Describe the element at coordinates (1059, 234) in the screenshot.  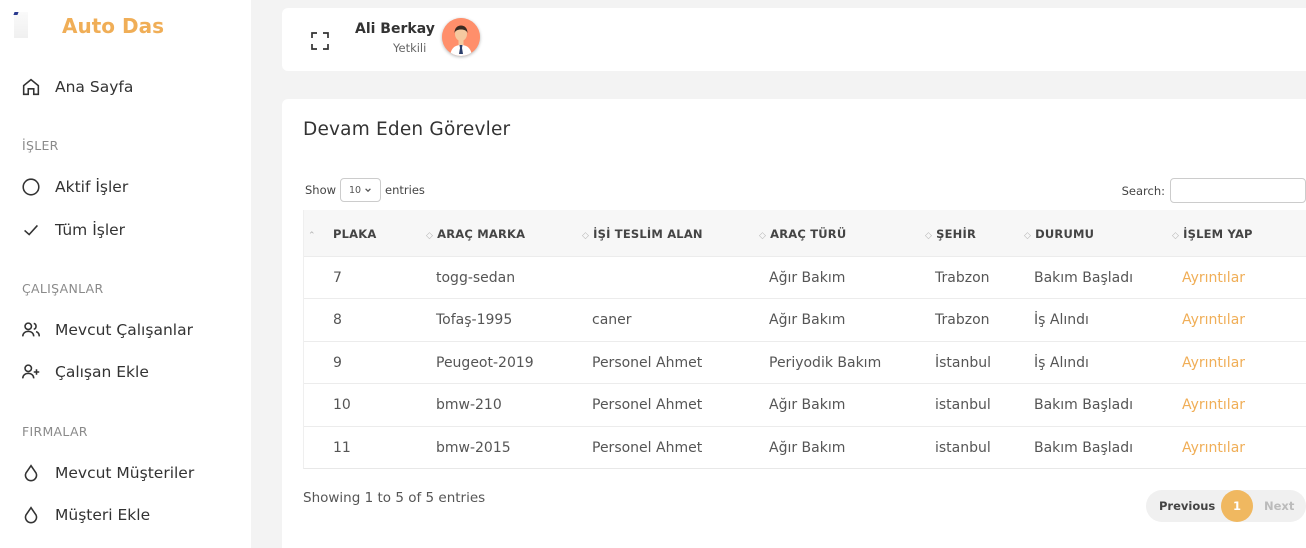
I see `column-header-durumu: ◇ DURUMU` at that location.